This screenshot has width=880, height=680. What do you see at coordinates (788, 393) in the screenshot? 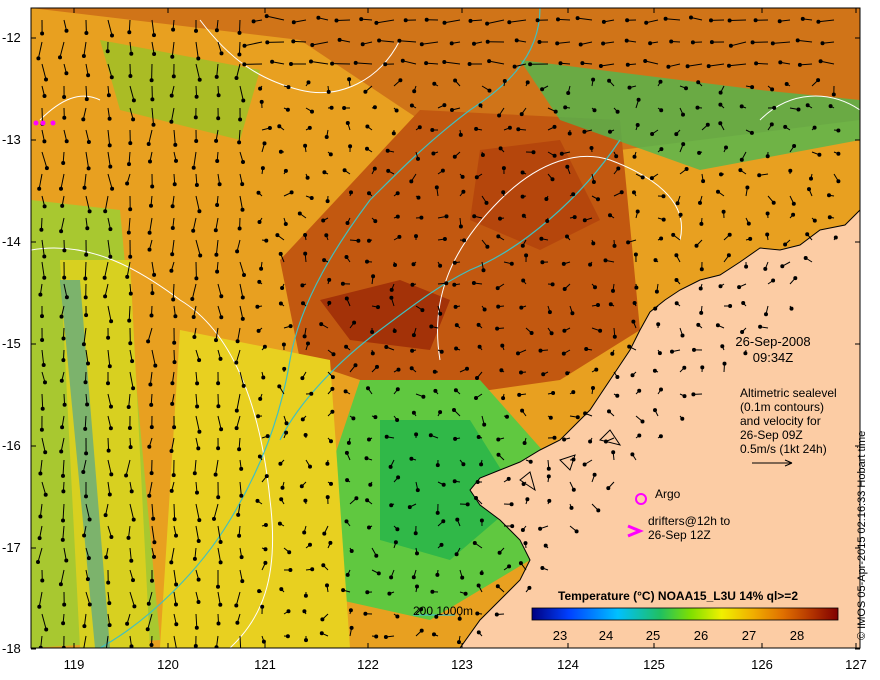
I see `altimetry-line: Altimetric sealevel` at bounding box center [788, 393].